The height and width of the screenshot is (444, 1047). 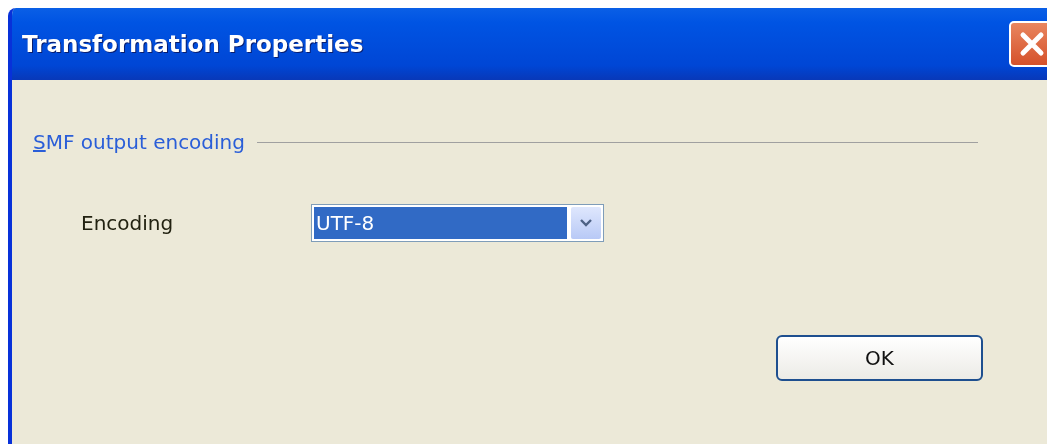 What do you see at coordinates (139, 142) in the screenshot?
I see `group-label: SMF output encoding` at bounding box center [139, 142].